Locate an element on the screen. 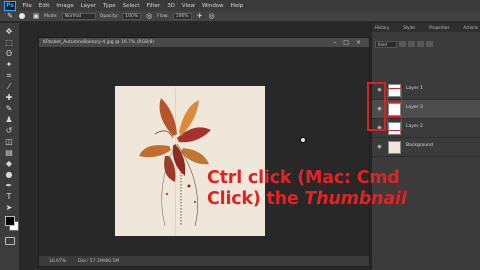  tools-panel: ✥ ⬚ ʘ ✦ ⌗ ⁄ ✚ ✎ ♟ ↺ ◫ ▤ ◆ ● ✒ T ➤ is located at coordinates (10, 146).